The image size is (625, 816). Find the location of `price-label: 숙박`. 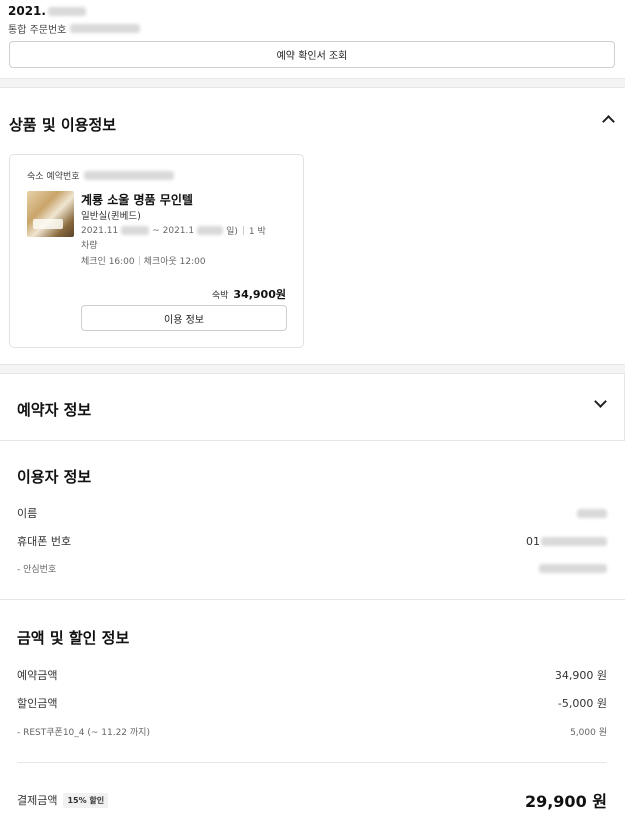

price-label: 숙박 is located at coordinates (220, 296).